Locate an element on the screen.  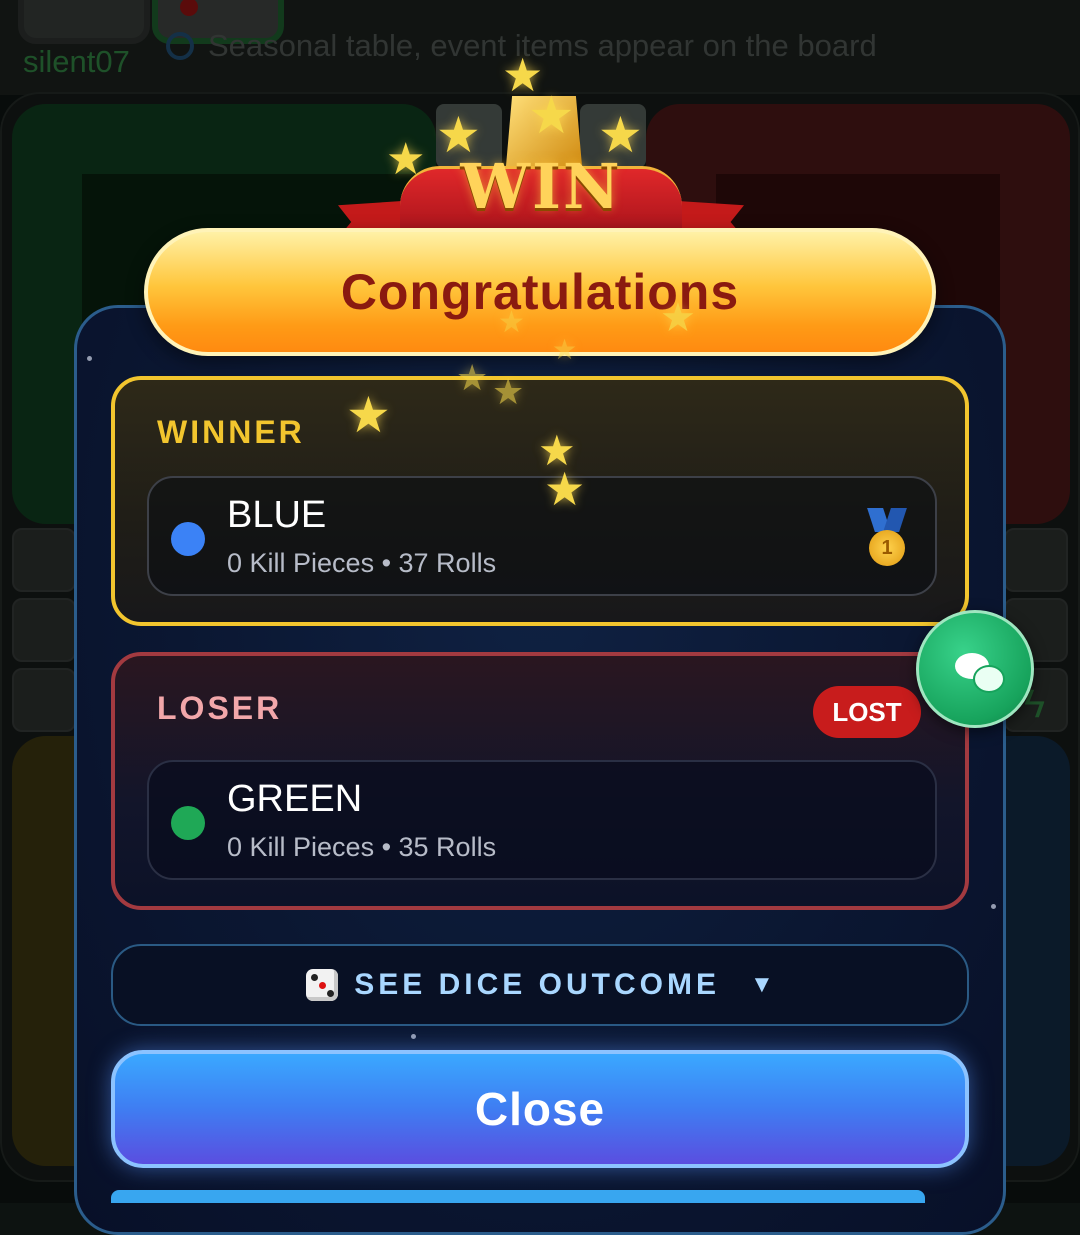
loser-player-row: GREEN 0 Kill Pieces • 35 Rolls is located at coordinates (542, 820).